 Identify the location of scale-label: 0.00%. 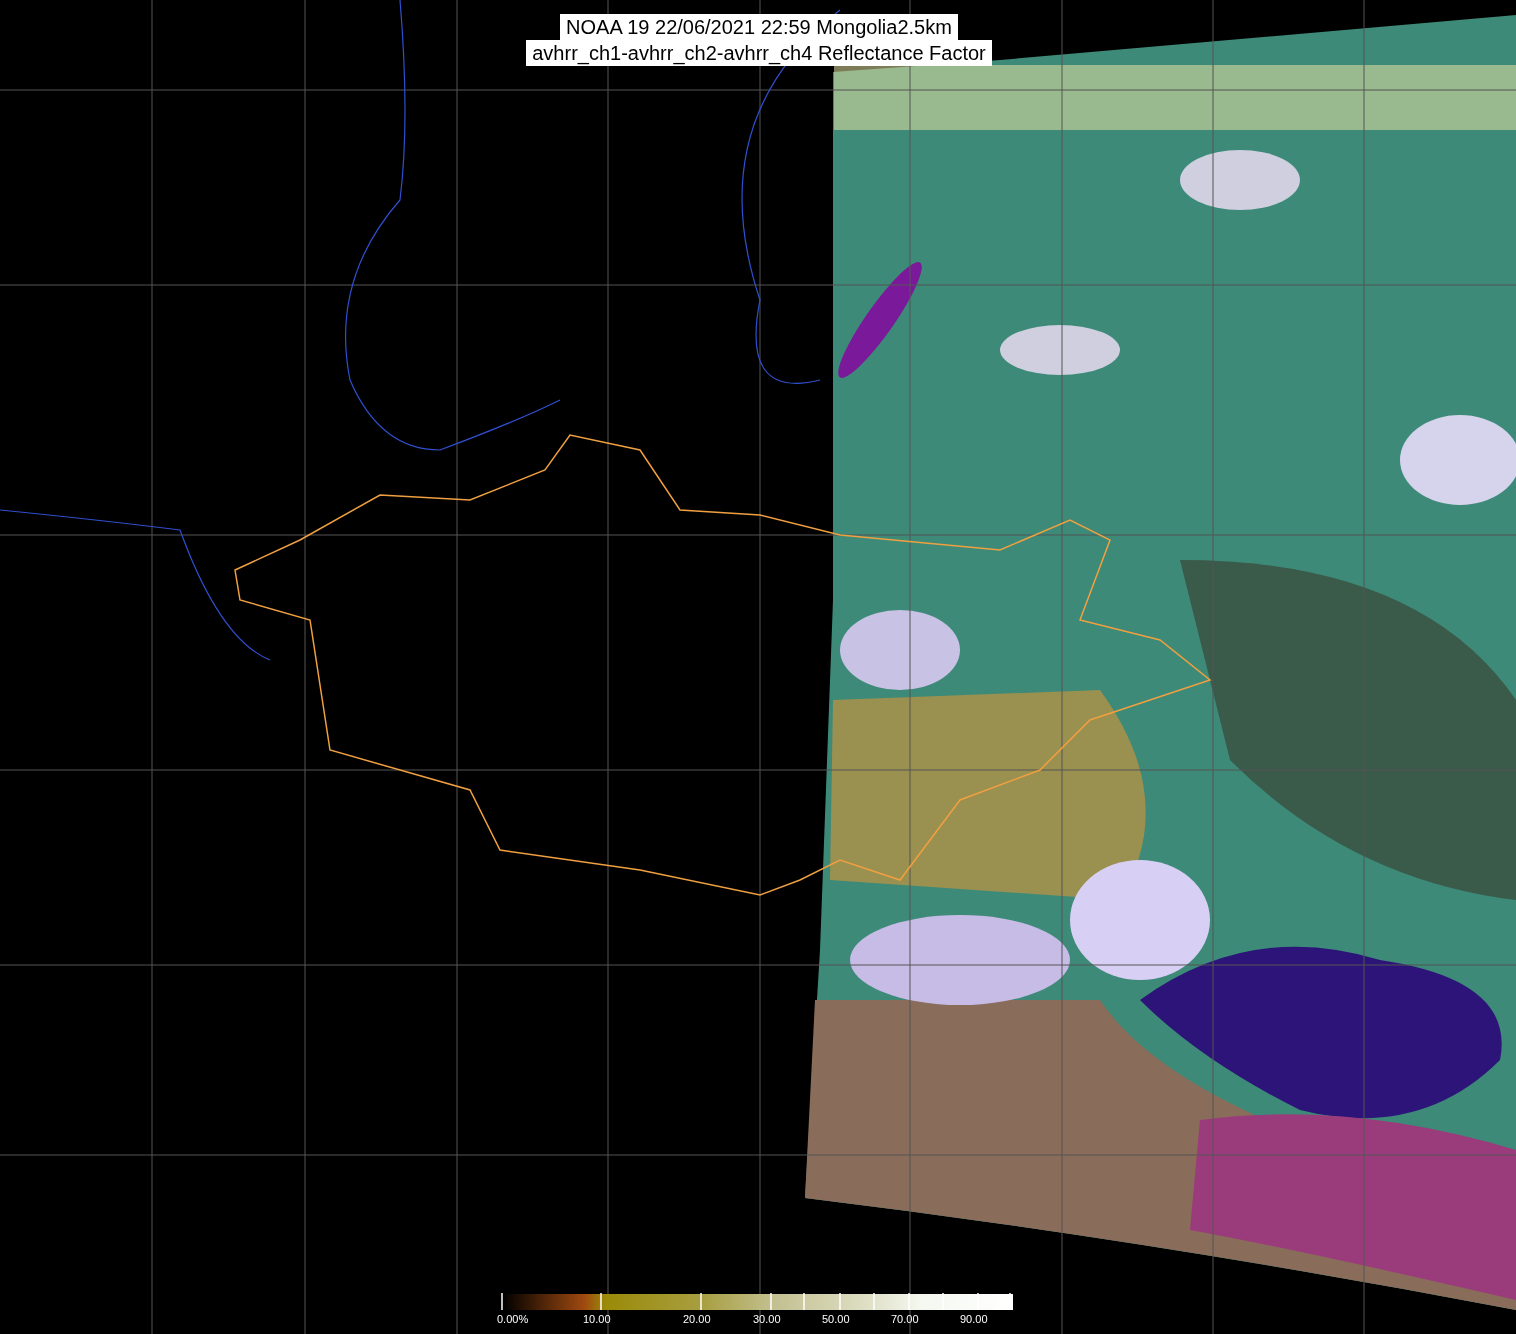
(513, 1319).